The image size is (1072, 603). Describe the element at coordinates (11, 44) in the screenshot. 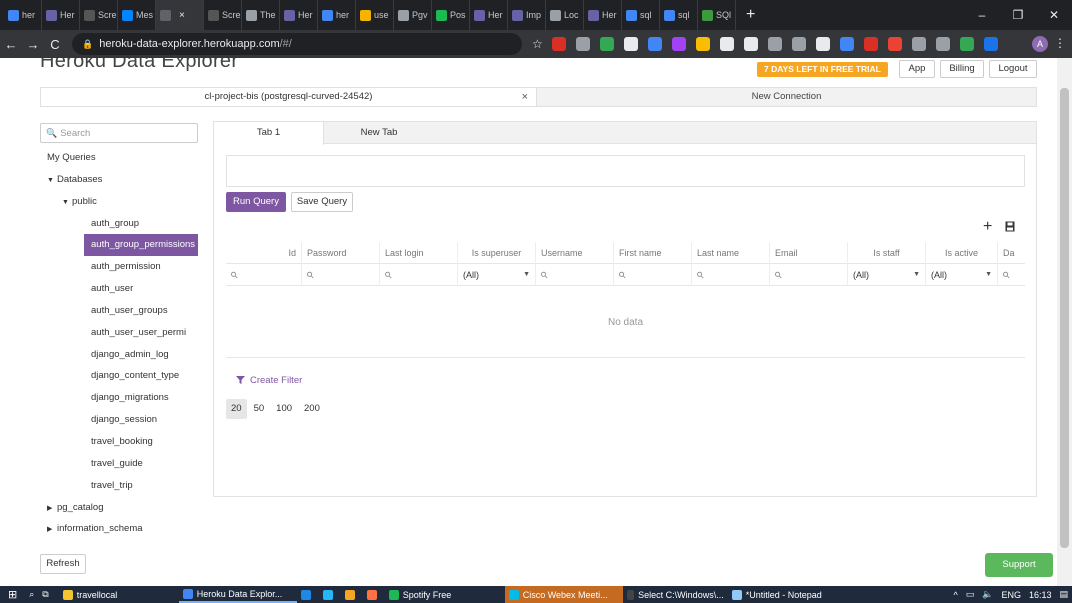

I see `back-icon: ←` at that location.